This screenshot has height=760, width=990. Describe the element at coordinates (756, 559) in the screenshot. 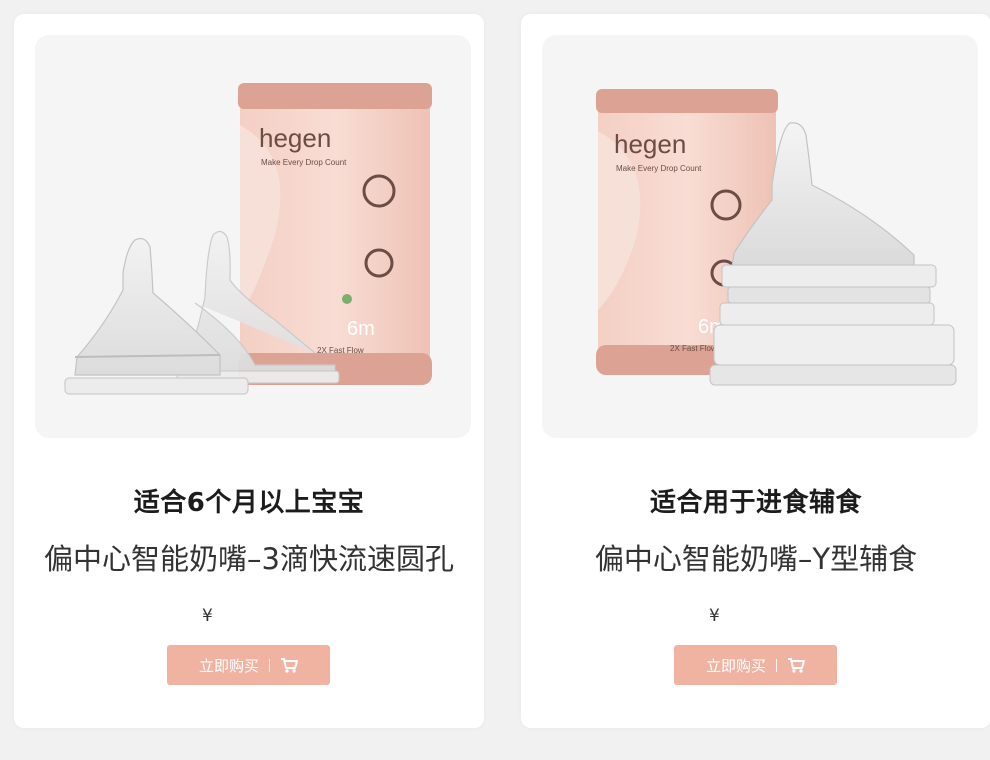

I see `product-subtitle: 偏中心智能奶嘴–Y型辅食` at that location.